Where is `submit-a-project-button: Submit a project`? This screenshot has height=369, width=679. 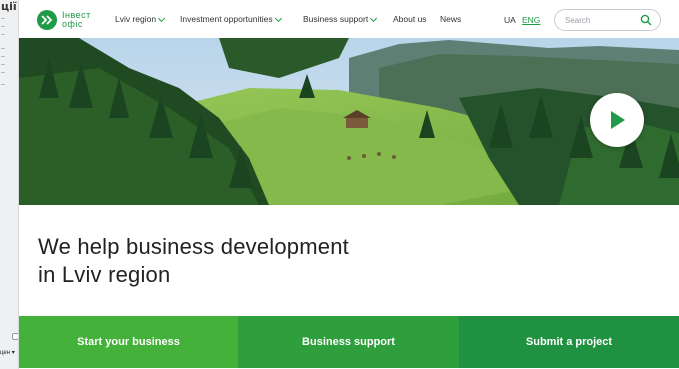
submit-a-project-button: Submit a project is located at coordinates (569, 342).